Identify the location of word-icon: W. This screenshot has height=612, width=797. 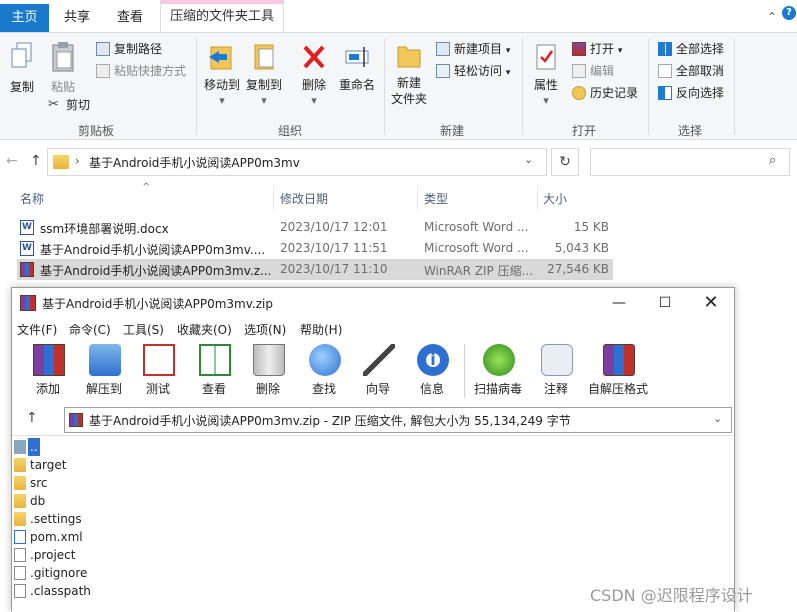
(27, 248).